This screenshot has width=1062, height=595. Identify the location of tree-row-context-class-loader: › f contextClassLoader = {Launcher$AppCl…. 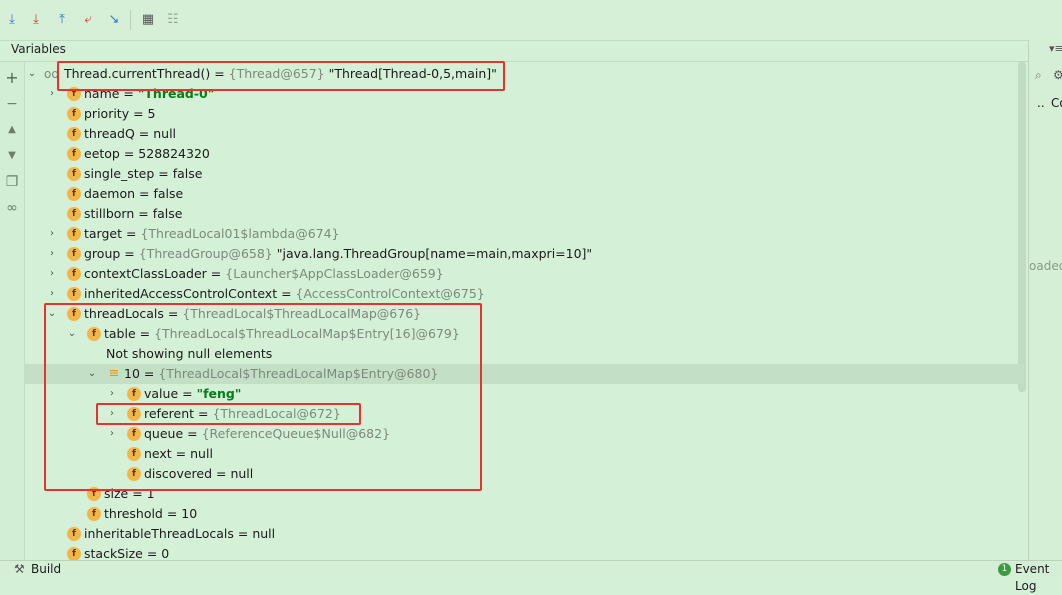
(524, 274).